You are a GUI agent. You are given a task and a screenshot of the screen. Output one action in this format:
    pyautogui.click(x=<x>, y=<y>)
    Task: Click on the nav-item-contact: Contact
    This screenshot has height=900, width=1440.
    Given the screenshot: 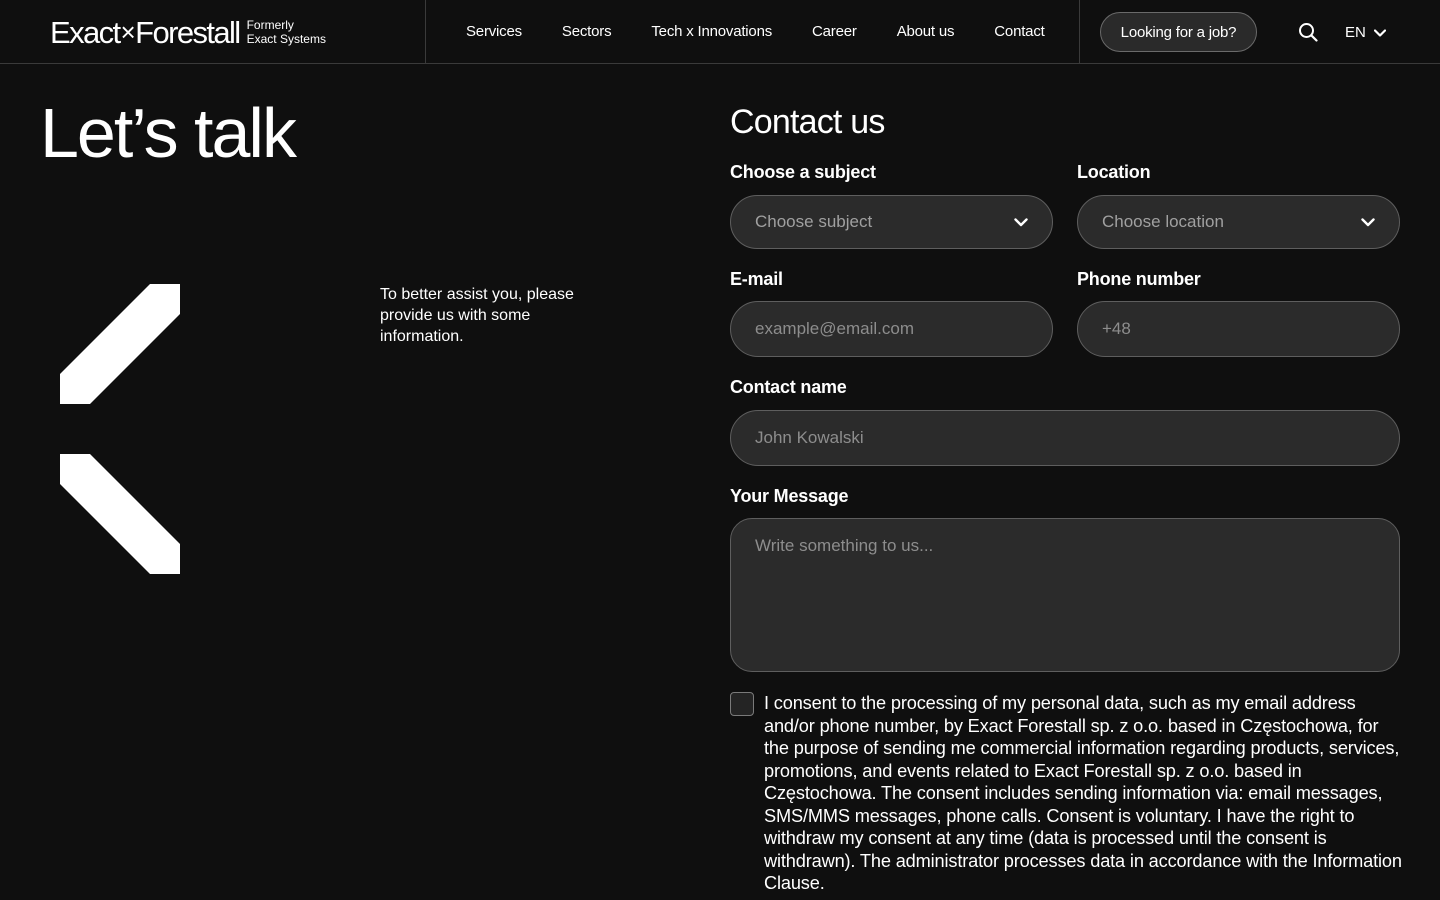 What is the action you would take?
    pyautogui.click(x=1019, y=31)
    